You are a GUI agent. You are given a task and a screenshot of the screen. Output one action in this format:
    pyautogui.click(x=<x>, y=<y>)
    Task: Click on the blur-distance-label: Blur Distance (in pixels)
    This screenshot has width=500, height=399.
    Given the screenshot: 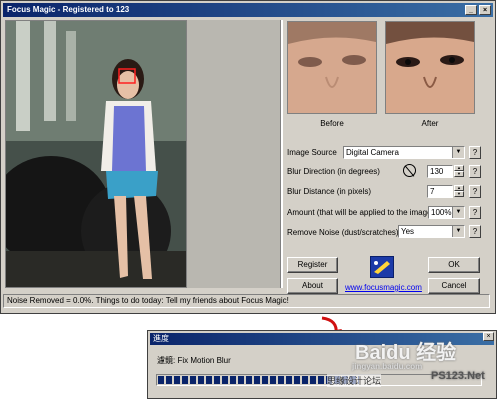 What is the action you would take?
    pyautogui.click(x=329, y=191)
    